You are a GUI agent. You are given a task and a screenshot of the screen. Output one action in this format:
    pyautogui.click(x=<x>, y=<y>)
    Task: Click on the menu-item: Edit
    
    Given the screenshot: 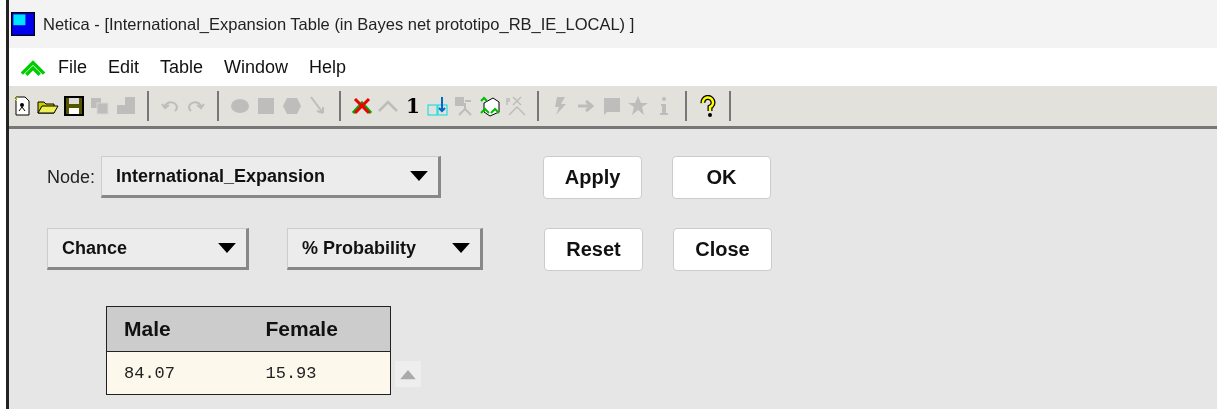 What is the action you would take?
    pyautogui.click(x=124, y=67)
    